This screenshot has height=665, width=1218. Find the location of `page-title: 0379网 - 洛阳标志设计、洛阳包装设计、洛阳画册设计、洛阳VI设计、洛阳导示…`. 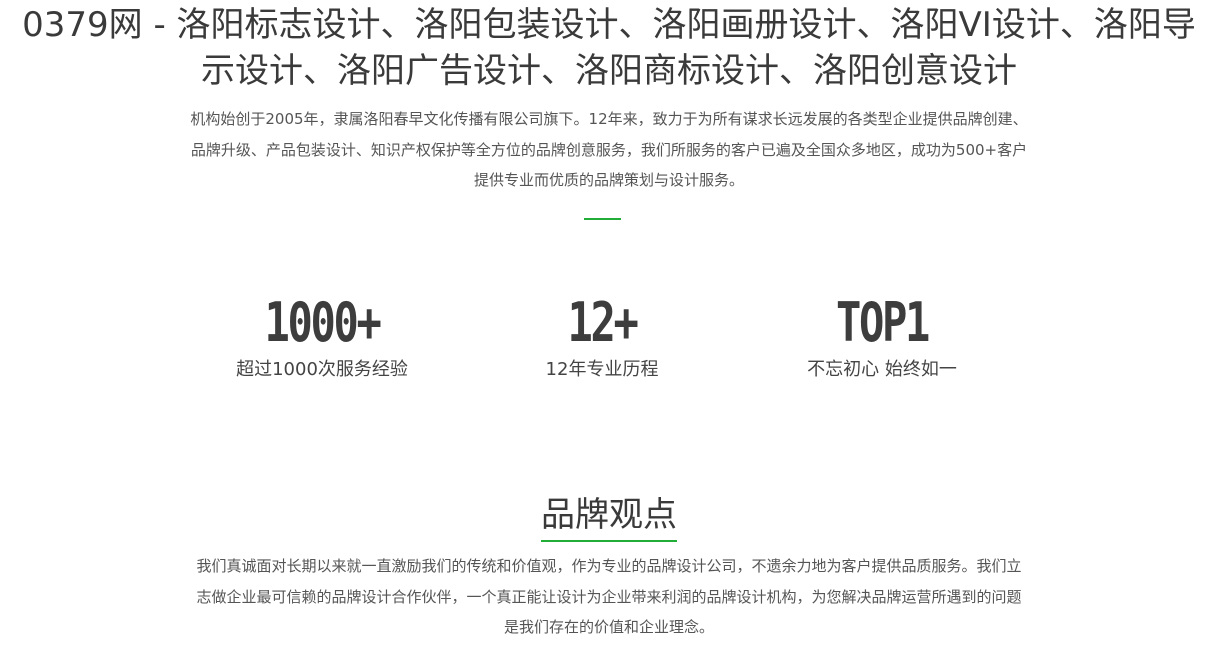

page-title: 0379网 - 洛阳标志设计、洛阳包装设计、洛阳画册设计、洛阳VI设计、洛阳导示… is located at coordinates (609, 48).